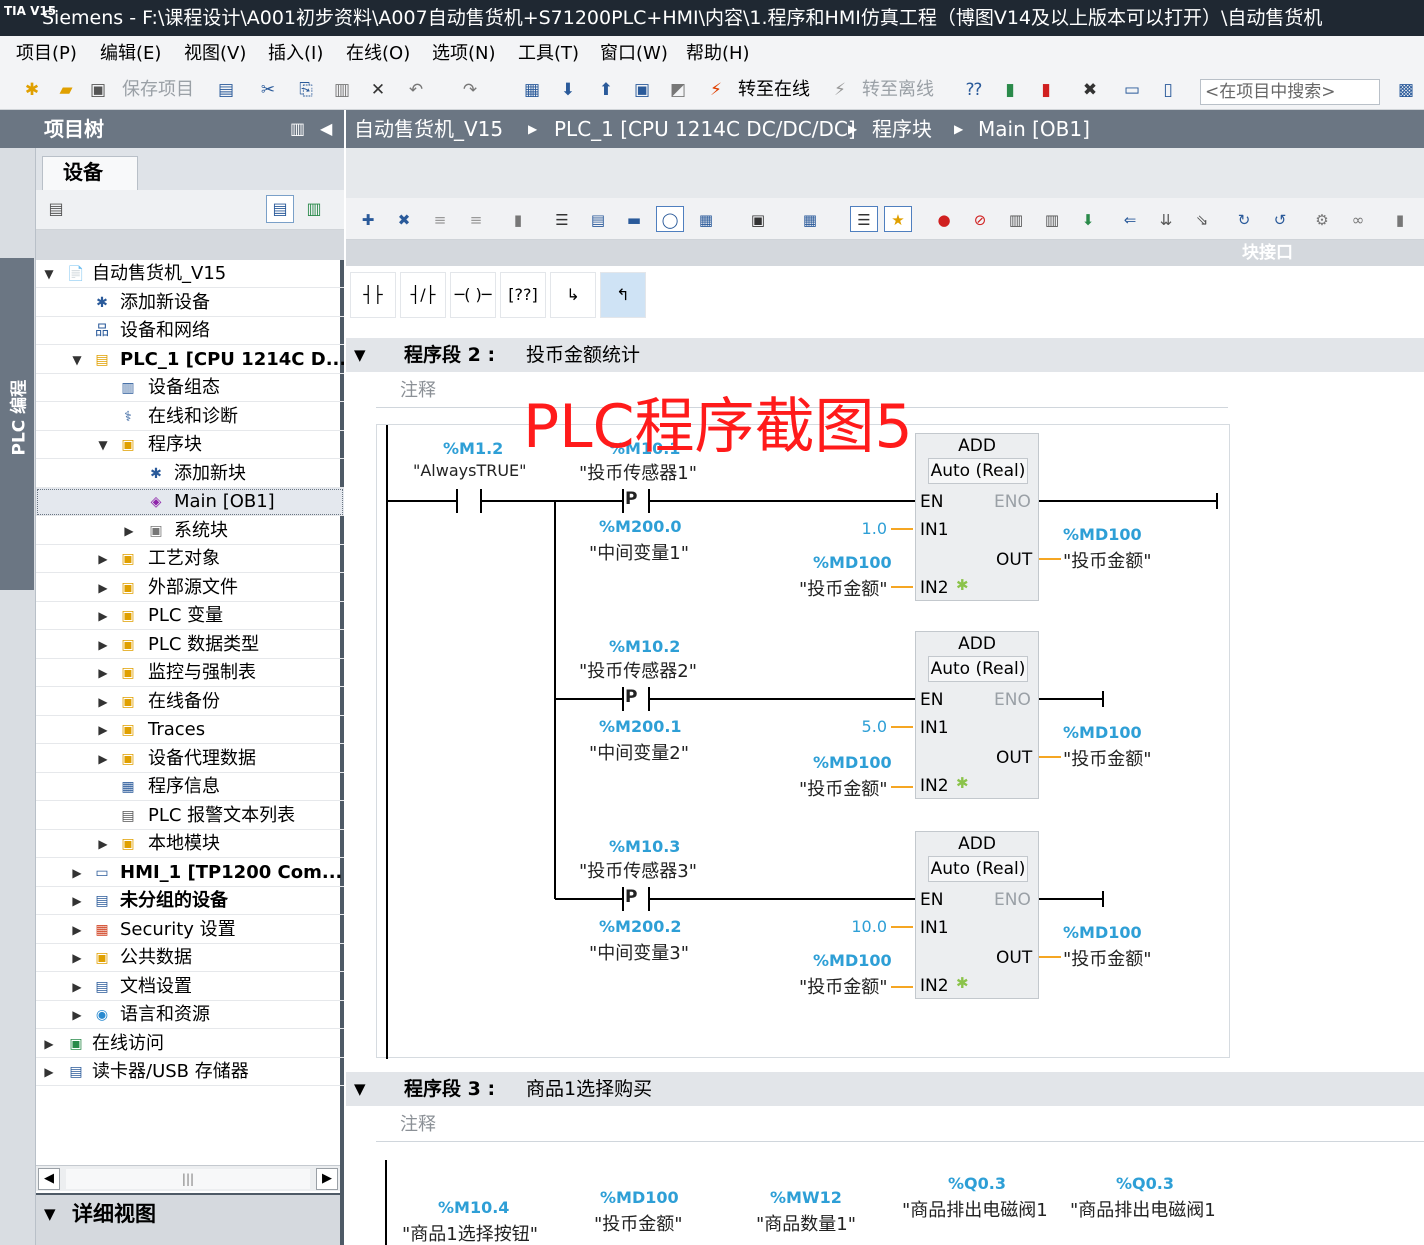  What do you see at coordinates (295, 54) in the screenshot?
I see `menu-insert: 插入(I)` at bounding box center [295, 54].